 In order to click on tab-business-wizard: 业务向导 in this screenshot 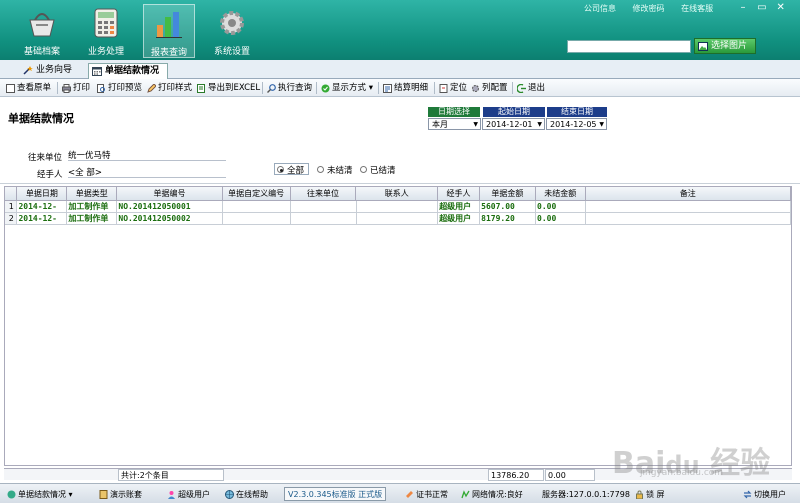, I will do `click(52, 71)`.